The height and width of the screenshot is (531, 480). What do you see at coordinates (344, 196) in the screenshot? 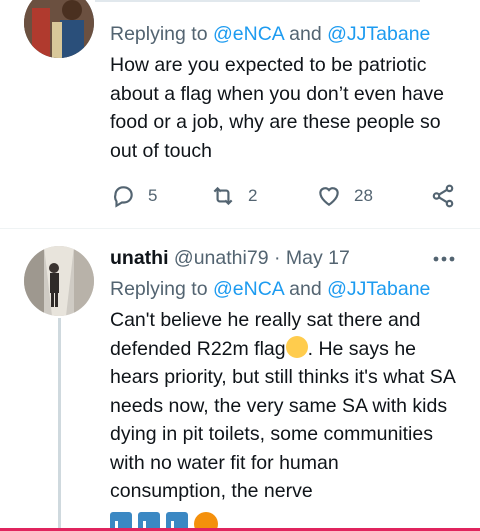
I see `like-button: 28` at bounding box center [344, 196].